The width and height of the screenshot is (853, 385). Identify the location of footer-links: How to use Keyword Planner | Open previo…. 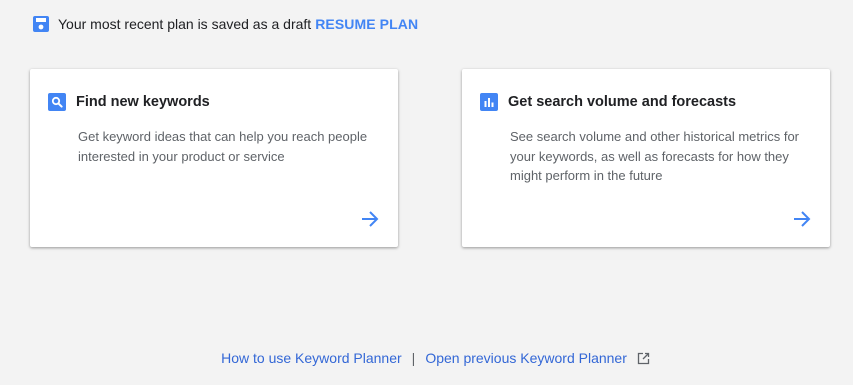
(426, 358).